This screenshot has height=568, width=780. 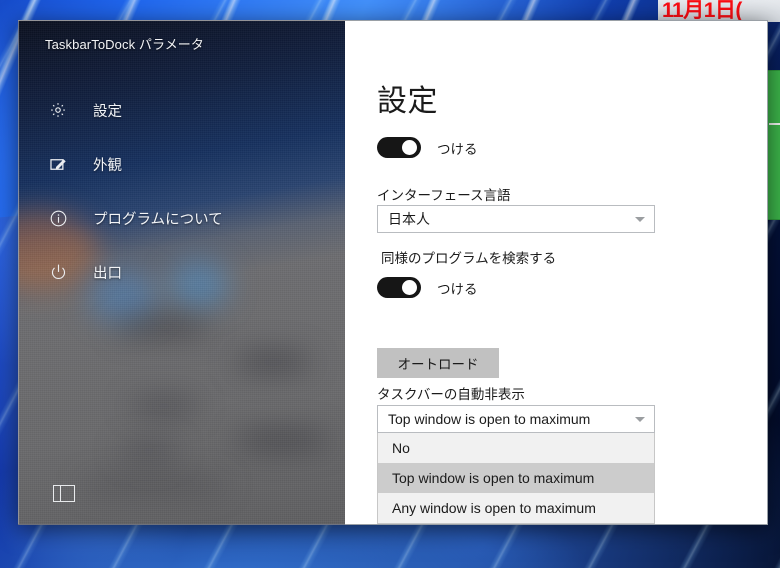 I want to click on autoload-button: オートロード, so click(x=438, y=363).